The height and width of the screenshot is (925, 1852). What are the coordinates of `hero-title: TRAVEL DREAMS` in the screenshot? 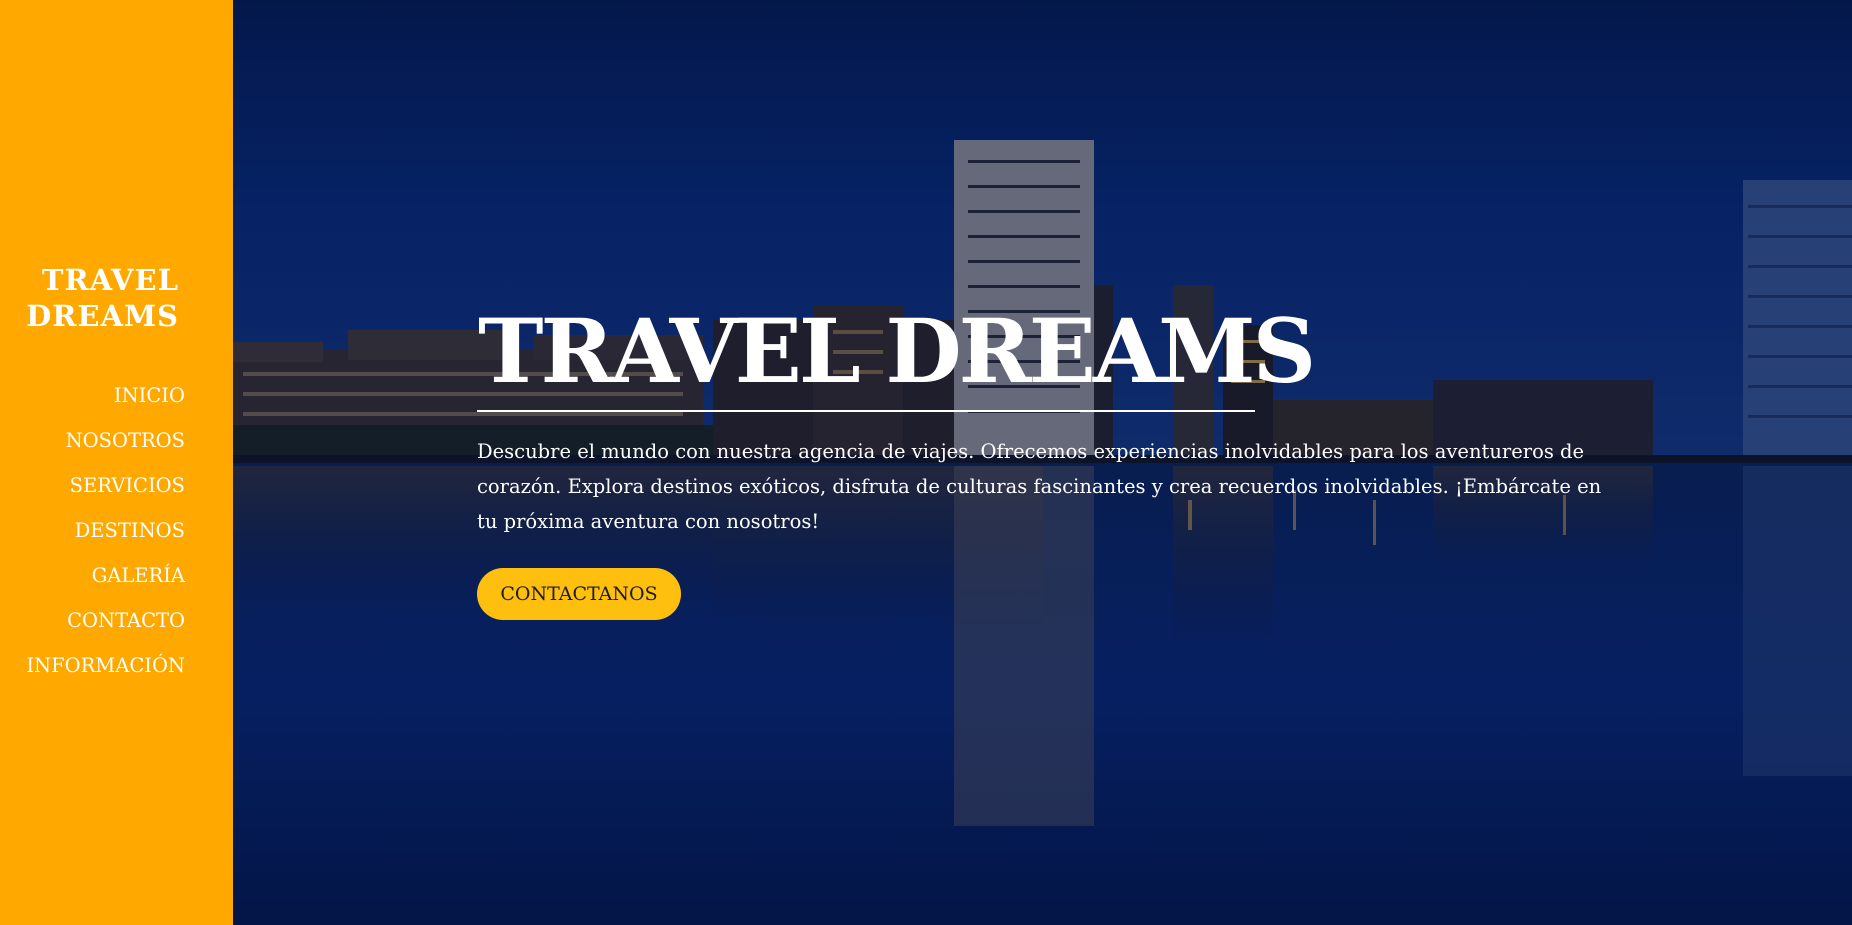 It's located at (897, 351).